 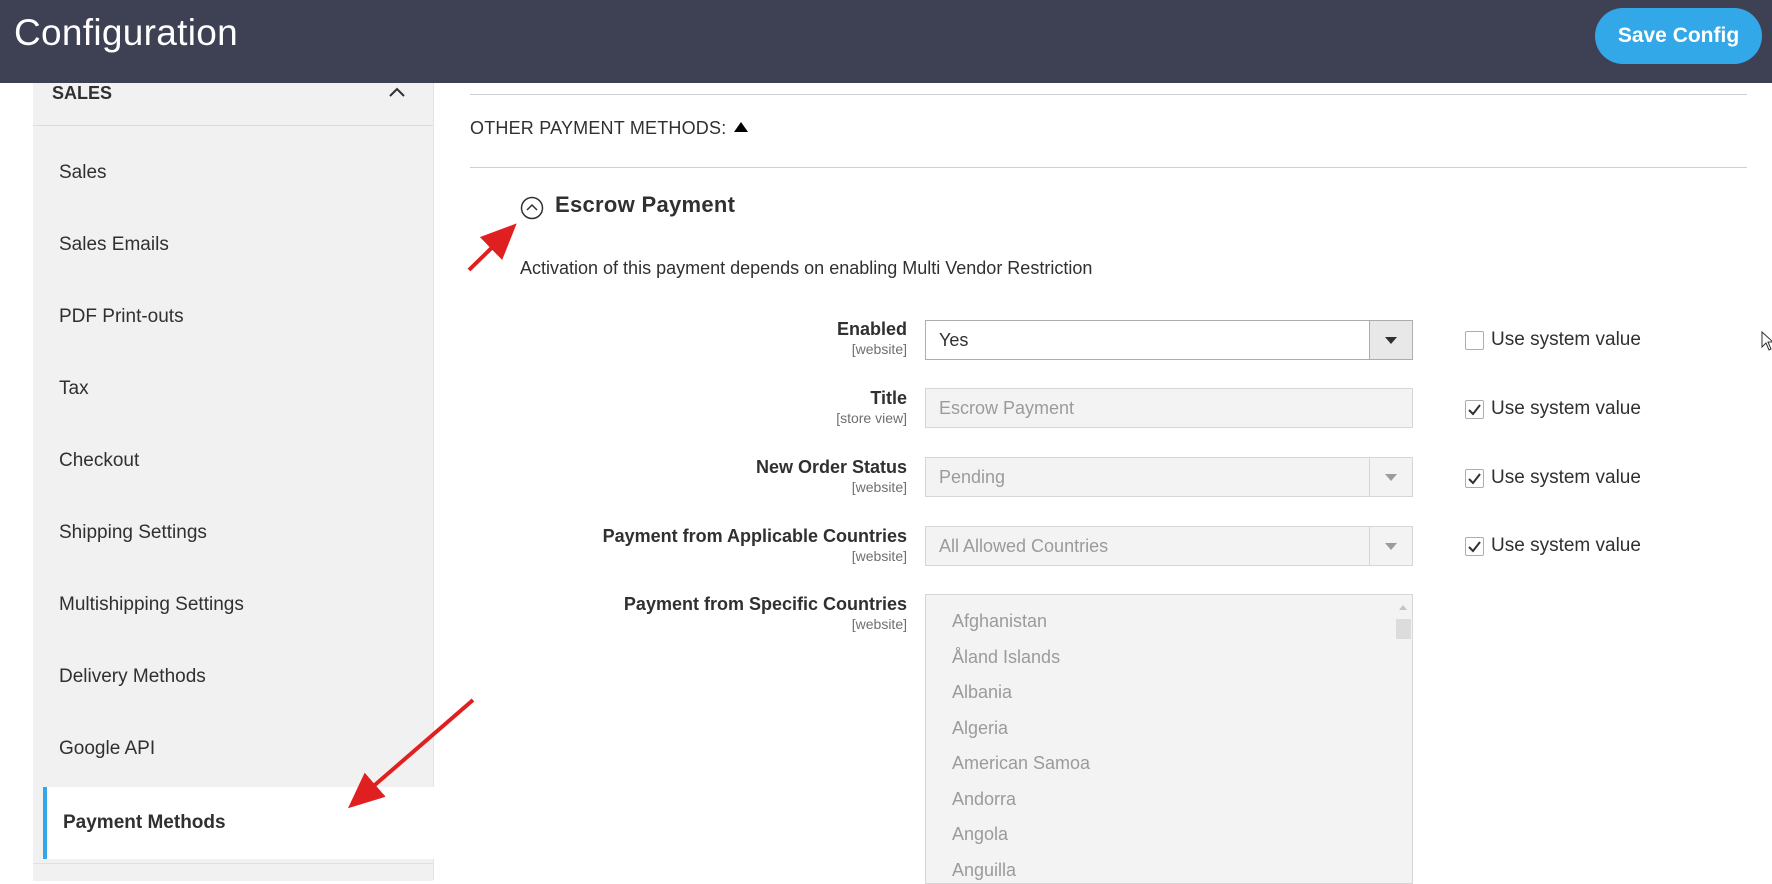 What do you see at coordinates (972, 477) in the screenshot?
I see `select-value: Pending` at bounding box center [972, 477].